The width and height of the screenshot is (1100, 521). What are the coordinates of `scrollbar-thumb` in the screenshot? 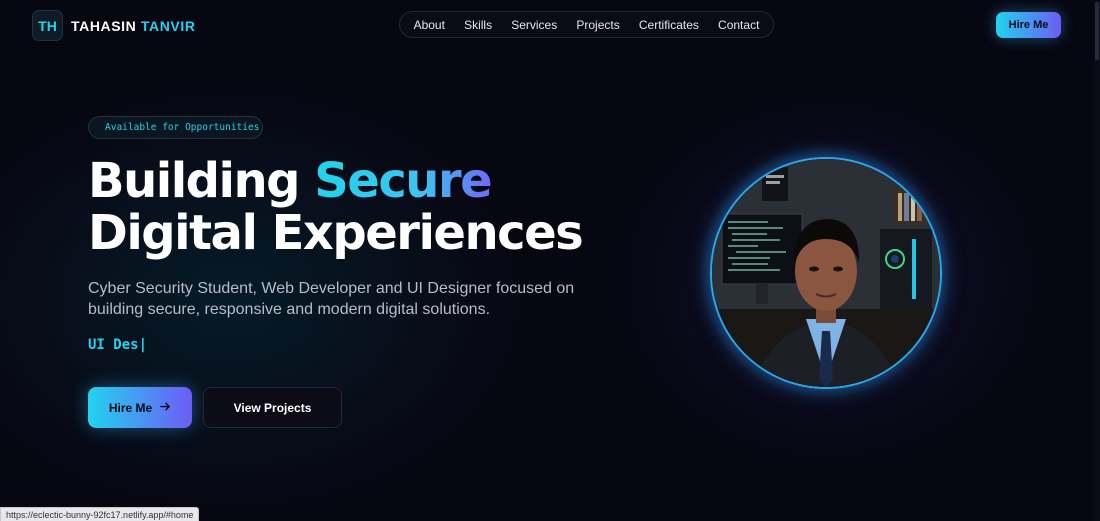 It's located at (1097, 31).